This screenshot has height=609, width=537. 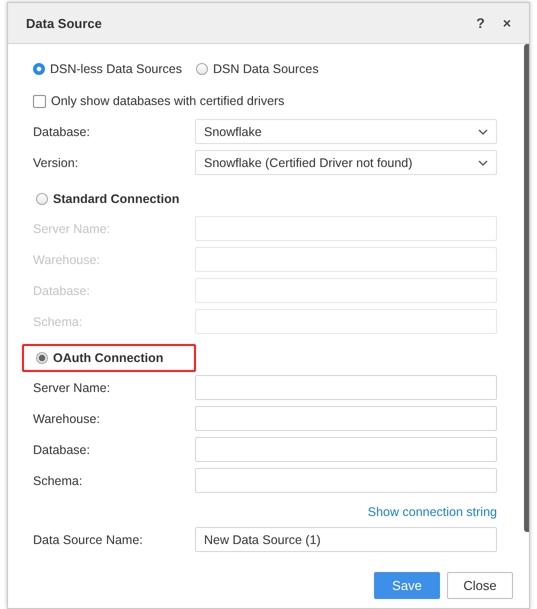 What do you see at coordinates (480, 585) in the screenshot?
I see `close-dialog-button: Close` at bounding box center [480, 585].